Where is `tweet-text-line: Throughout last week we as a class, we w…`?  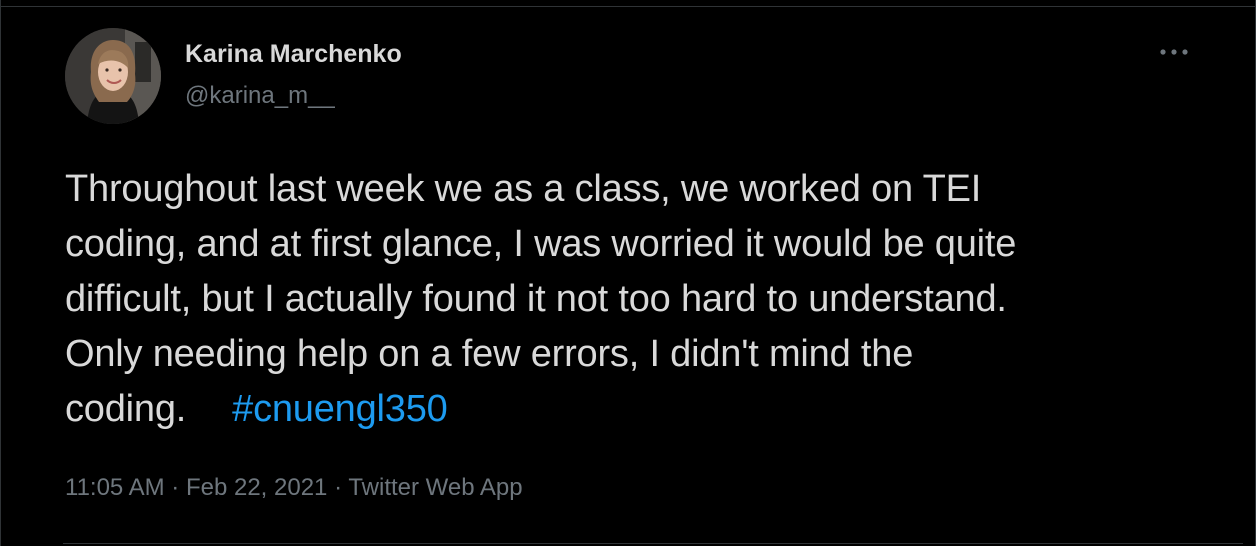 tweet-text-line: Throughout last week we as a class, we w… is located at coordinates (523, 189).